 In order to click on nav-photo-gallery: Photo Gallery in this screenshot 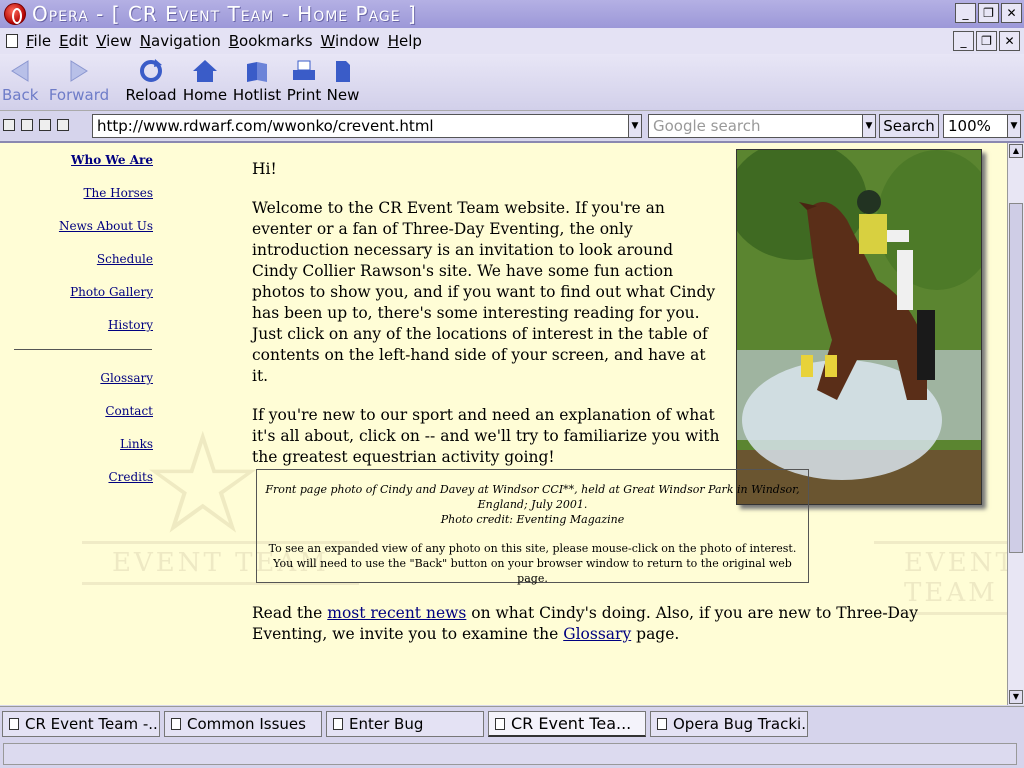, I will do `click(111, 292)`.